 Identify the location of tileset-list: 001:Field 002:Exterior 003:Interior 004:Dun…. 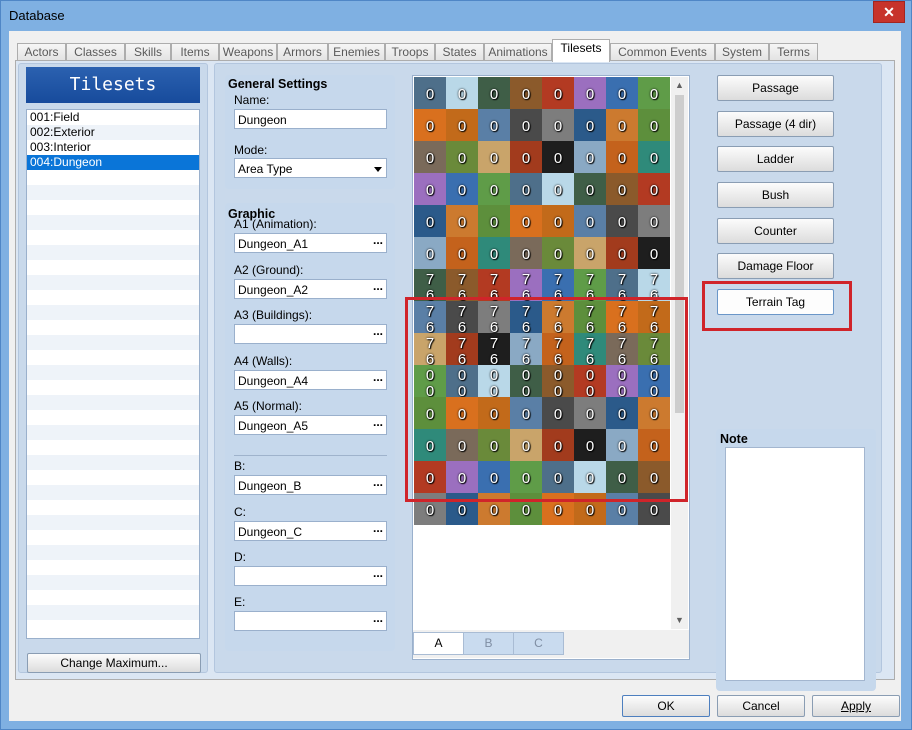
(113, 374).